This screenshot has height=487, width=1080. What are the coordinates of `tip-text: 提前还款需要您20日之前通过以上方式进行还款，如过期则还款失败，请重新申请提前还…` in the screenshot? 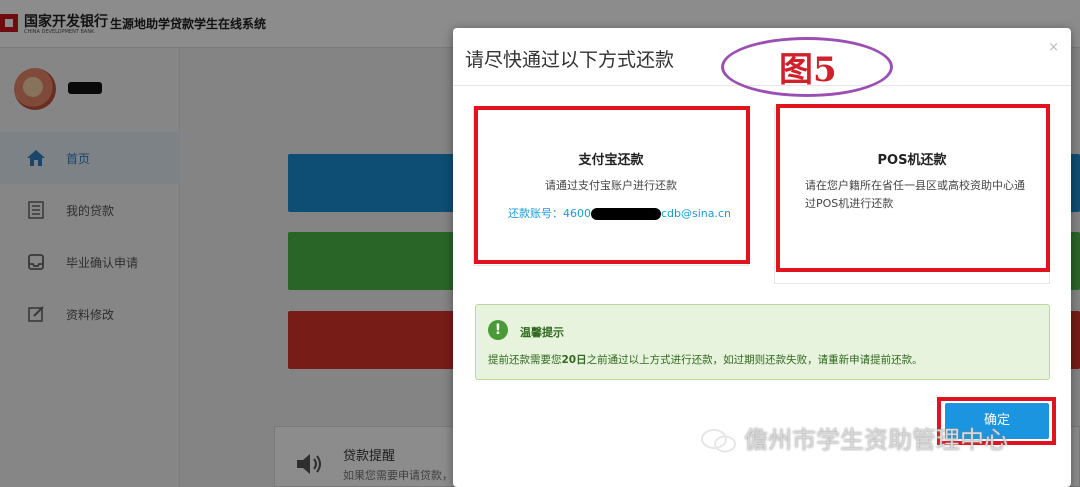 It's located at (705, 359).